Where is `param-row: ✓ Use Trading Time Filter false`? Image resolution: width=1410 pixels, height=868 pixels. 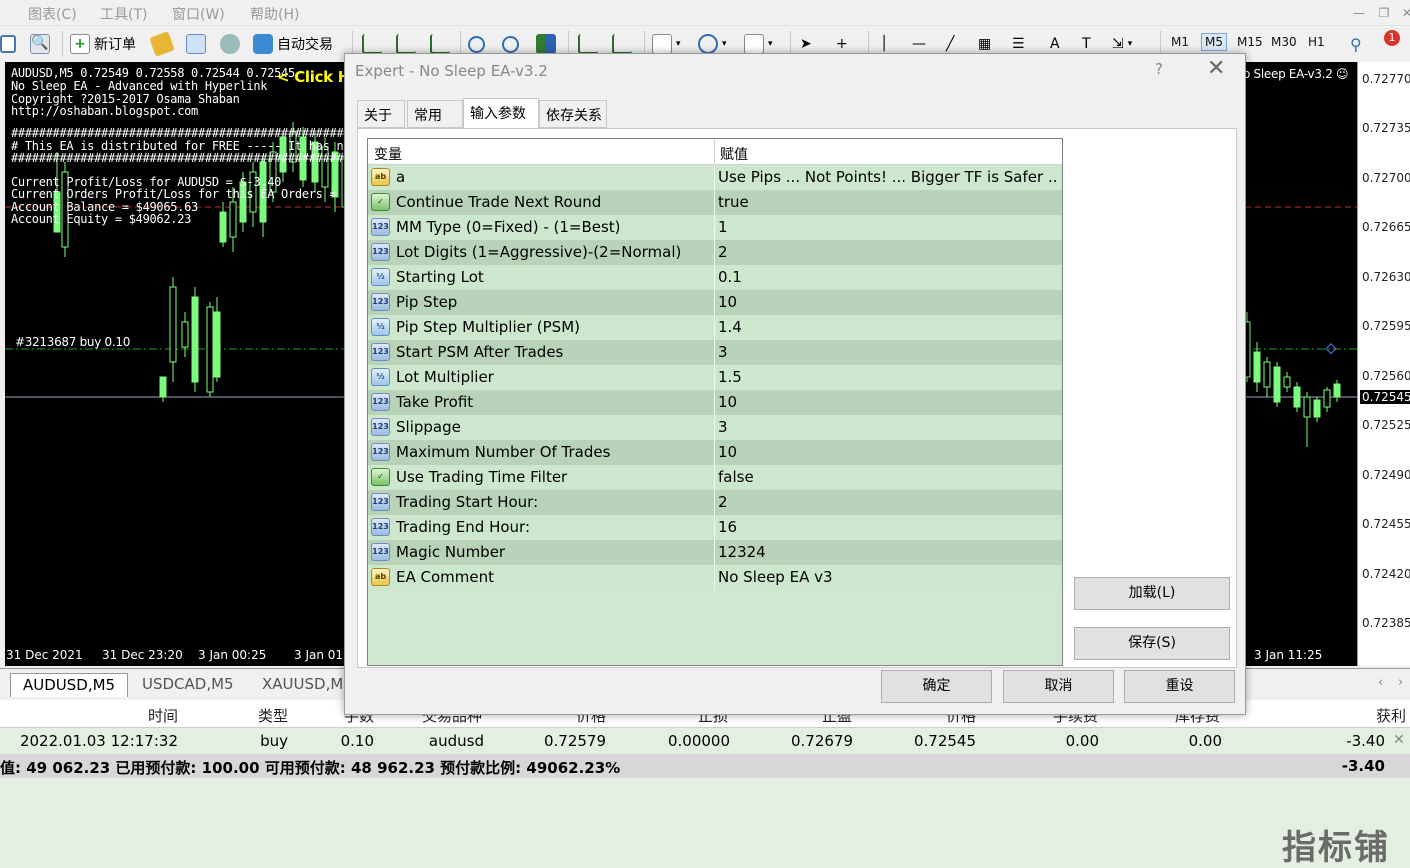 param-row: ✓ Use Trading Time Filter false is located at coordinates (715, 477).